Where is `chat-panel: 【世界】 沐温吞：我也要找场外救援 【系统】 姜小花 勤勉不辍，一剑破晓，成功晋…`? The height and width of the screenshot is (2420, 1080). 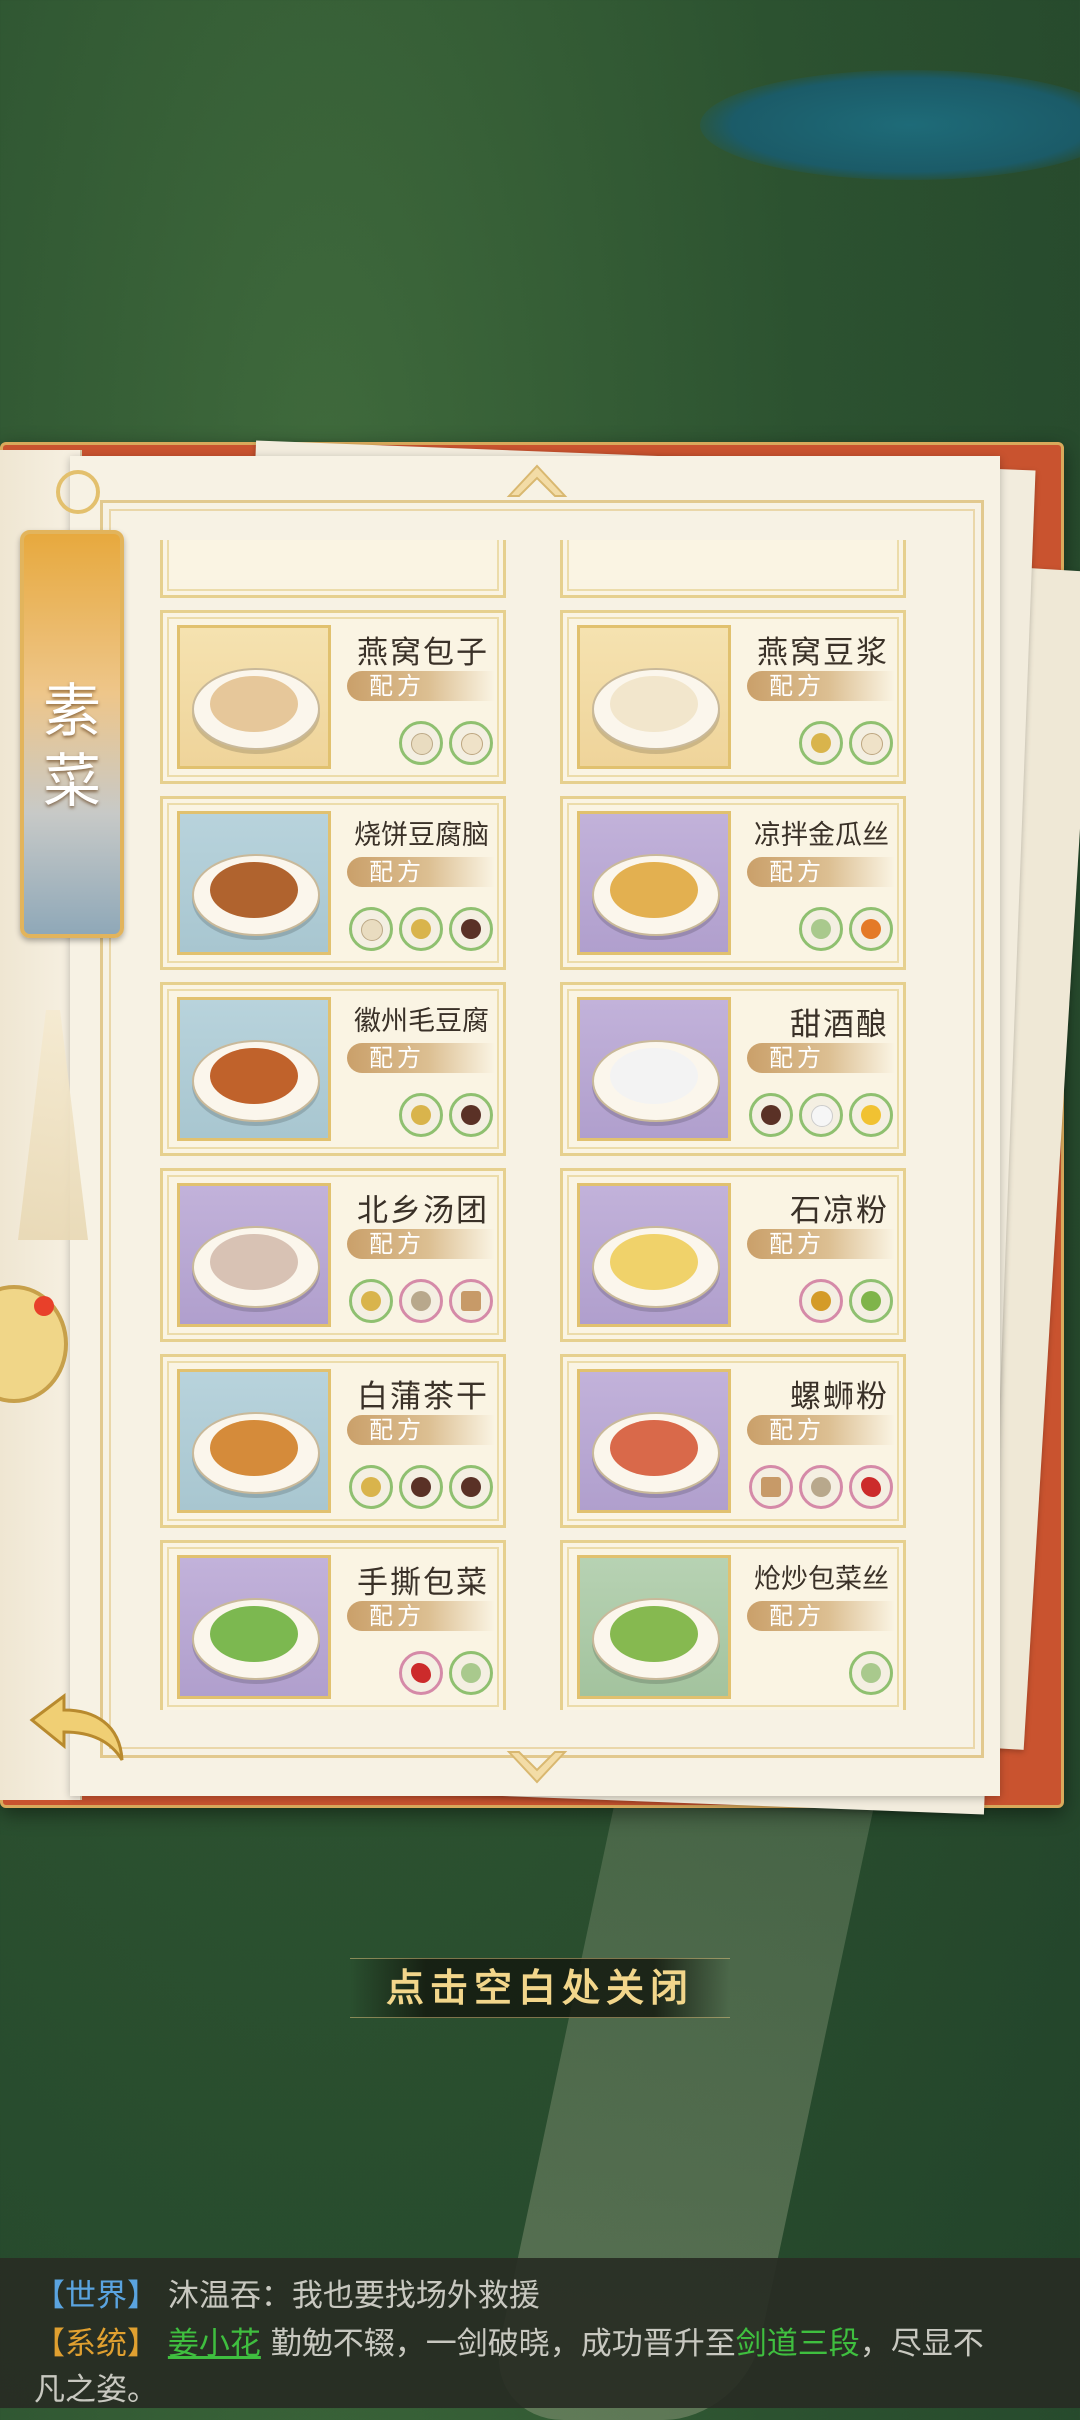
chat-panel: 【世界】 沐温吞：我也要找场外救援 【系统】 姜小花 勤勉不辍，一剑破晓，成功晋… is located at coordinates (540, 2333).